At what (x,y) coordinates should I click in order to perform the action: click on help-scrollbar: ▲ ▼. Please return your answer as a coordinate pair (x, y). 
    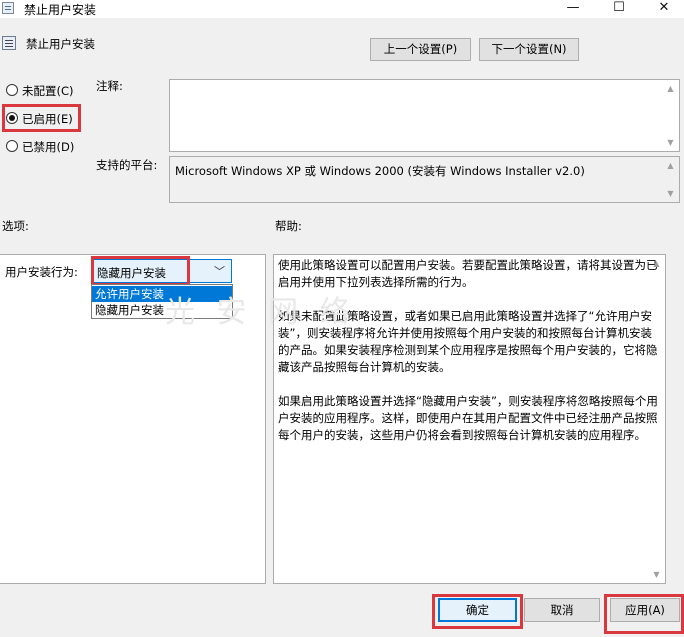
    Looking at the image, I should click on (656, 419).